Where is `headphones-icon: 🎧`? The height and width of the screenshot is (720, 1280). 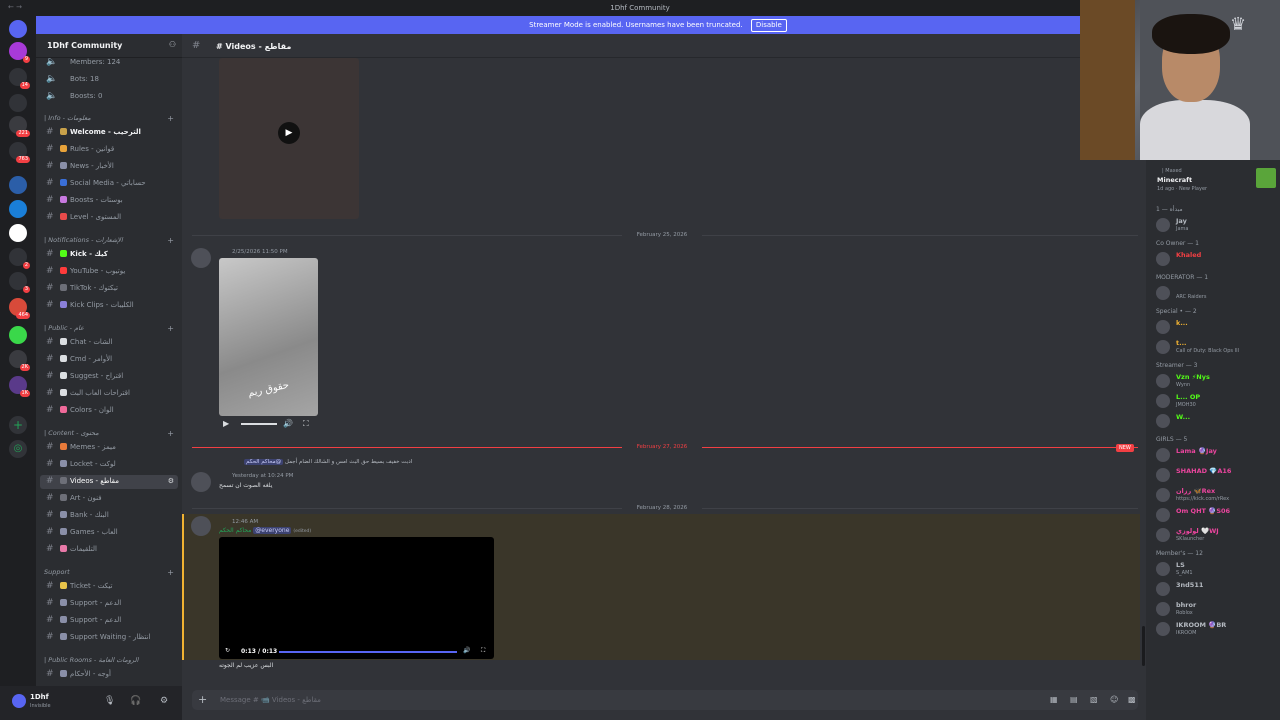
headphones-icon: 🎧 is located at coordinates (135, 701).